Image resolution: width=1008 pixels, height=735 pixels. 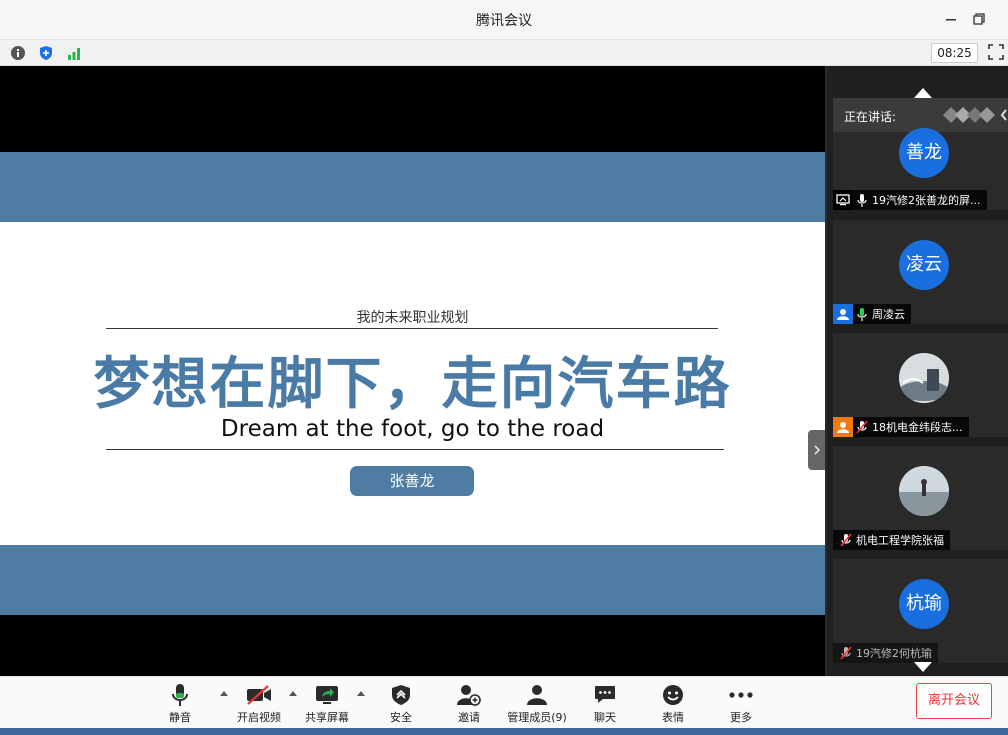 I want to click on avatar: 杭瑜, so click(x=924, y=604).